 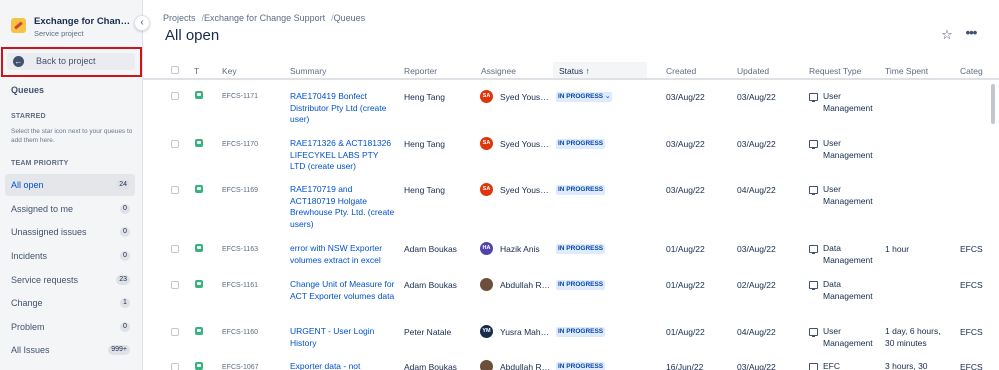 I want to click on queue-item-unassigned-issues: Unassigned issues 0, so click(x=70, y=232).